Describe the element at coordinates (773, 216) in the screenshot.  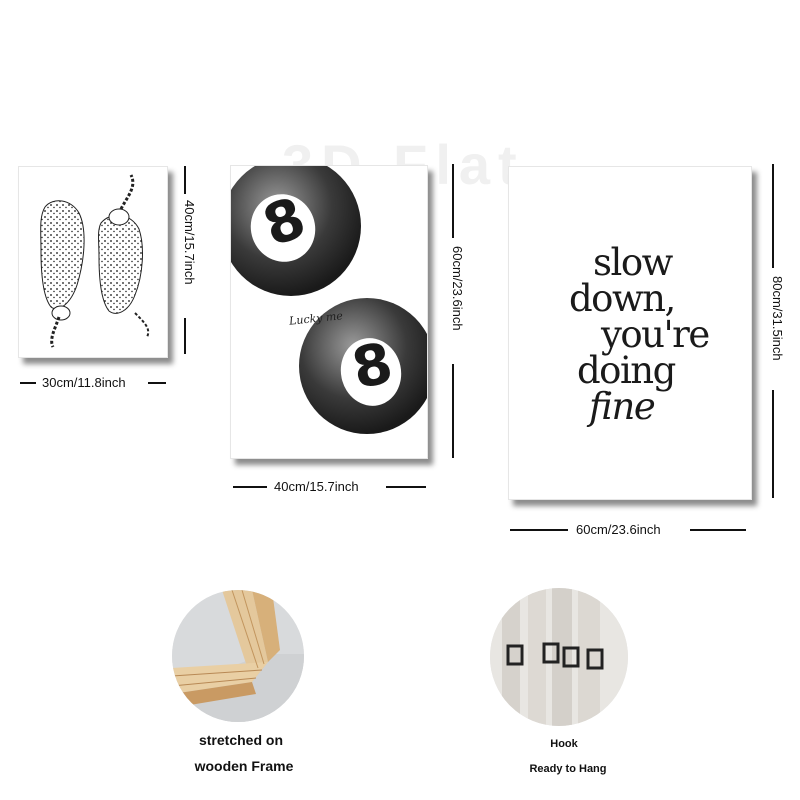
I see `large-height-line-top` at that location.